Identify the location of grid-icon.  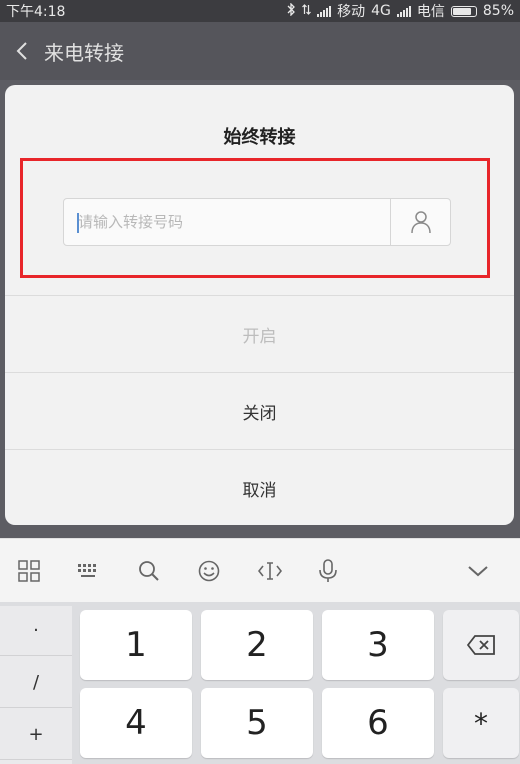
(48, 571).